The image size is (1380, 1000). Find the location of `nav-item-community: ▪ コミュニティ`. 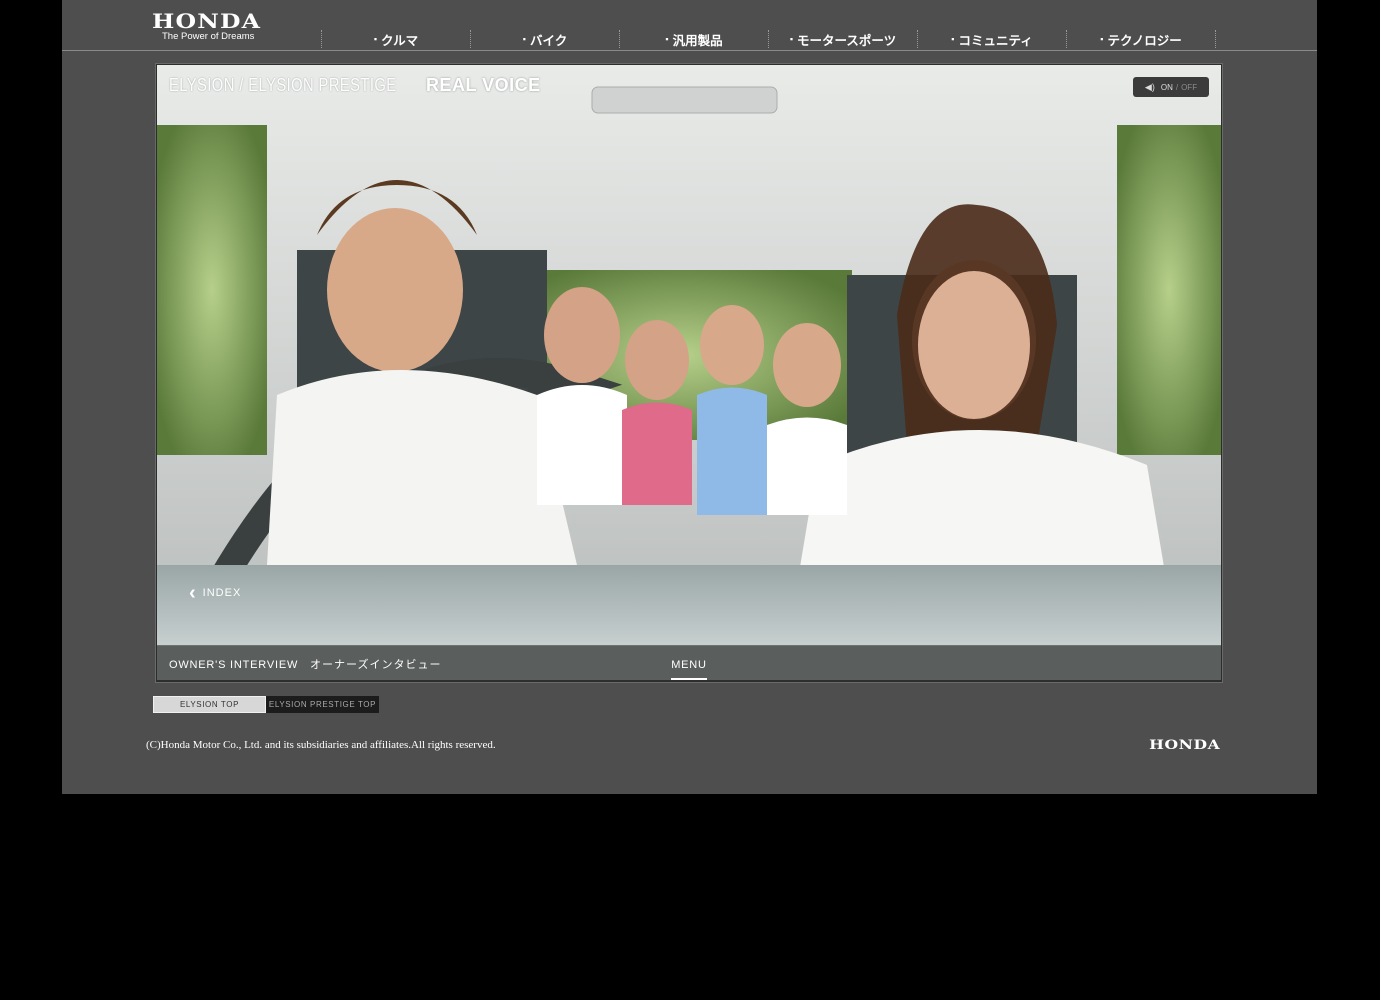

nav-item-community: ▪ コミュニティ is located at coordinates (991, 39).